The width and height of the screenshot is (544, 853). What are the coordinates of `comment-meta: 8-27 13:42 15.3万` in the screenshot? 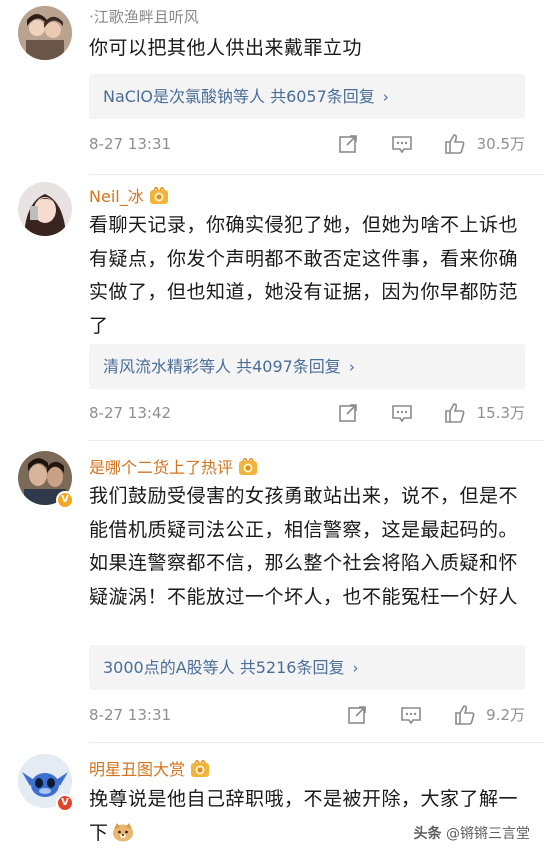 It's located at (307, 413).